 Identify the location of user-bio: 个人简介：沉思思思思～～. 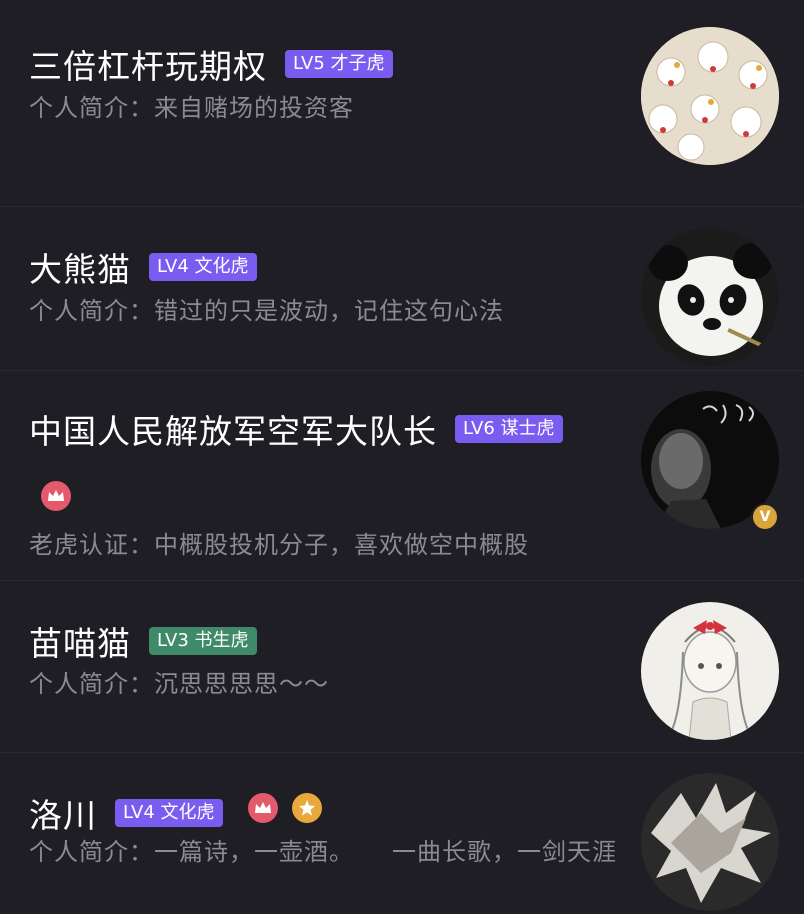
(179, 684).